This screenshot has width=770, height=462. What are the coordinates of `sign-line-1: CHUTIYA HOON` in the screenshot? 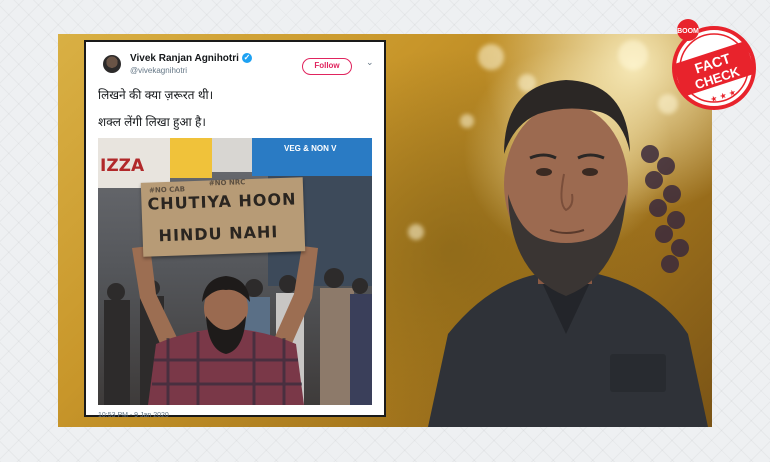 It's located at (222, 201).